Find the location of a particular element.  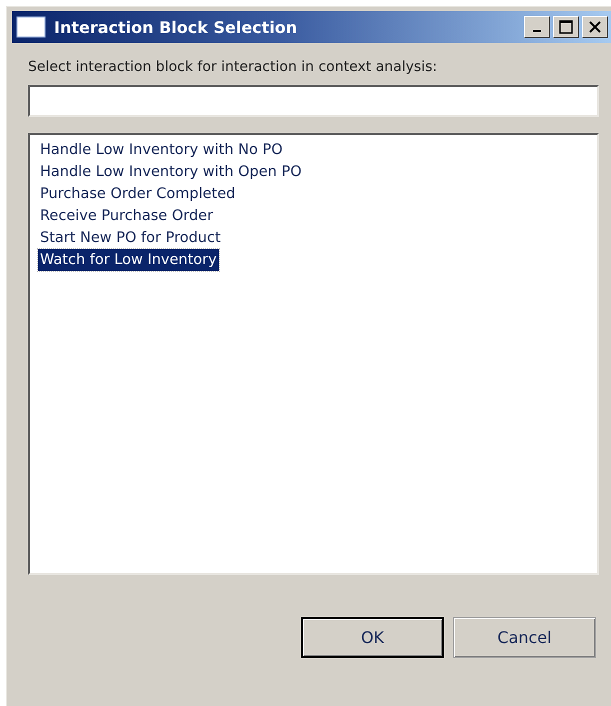

minimize-icon is located at coordinates (537, 31).